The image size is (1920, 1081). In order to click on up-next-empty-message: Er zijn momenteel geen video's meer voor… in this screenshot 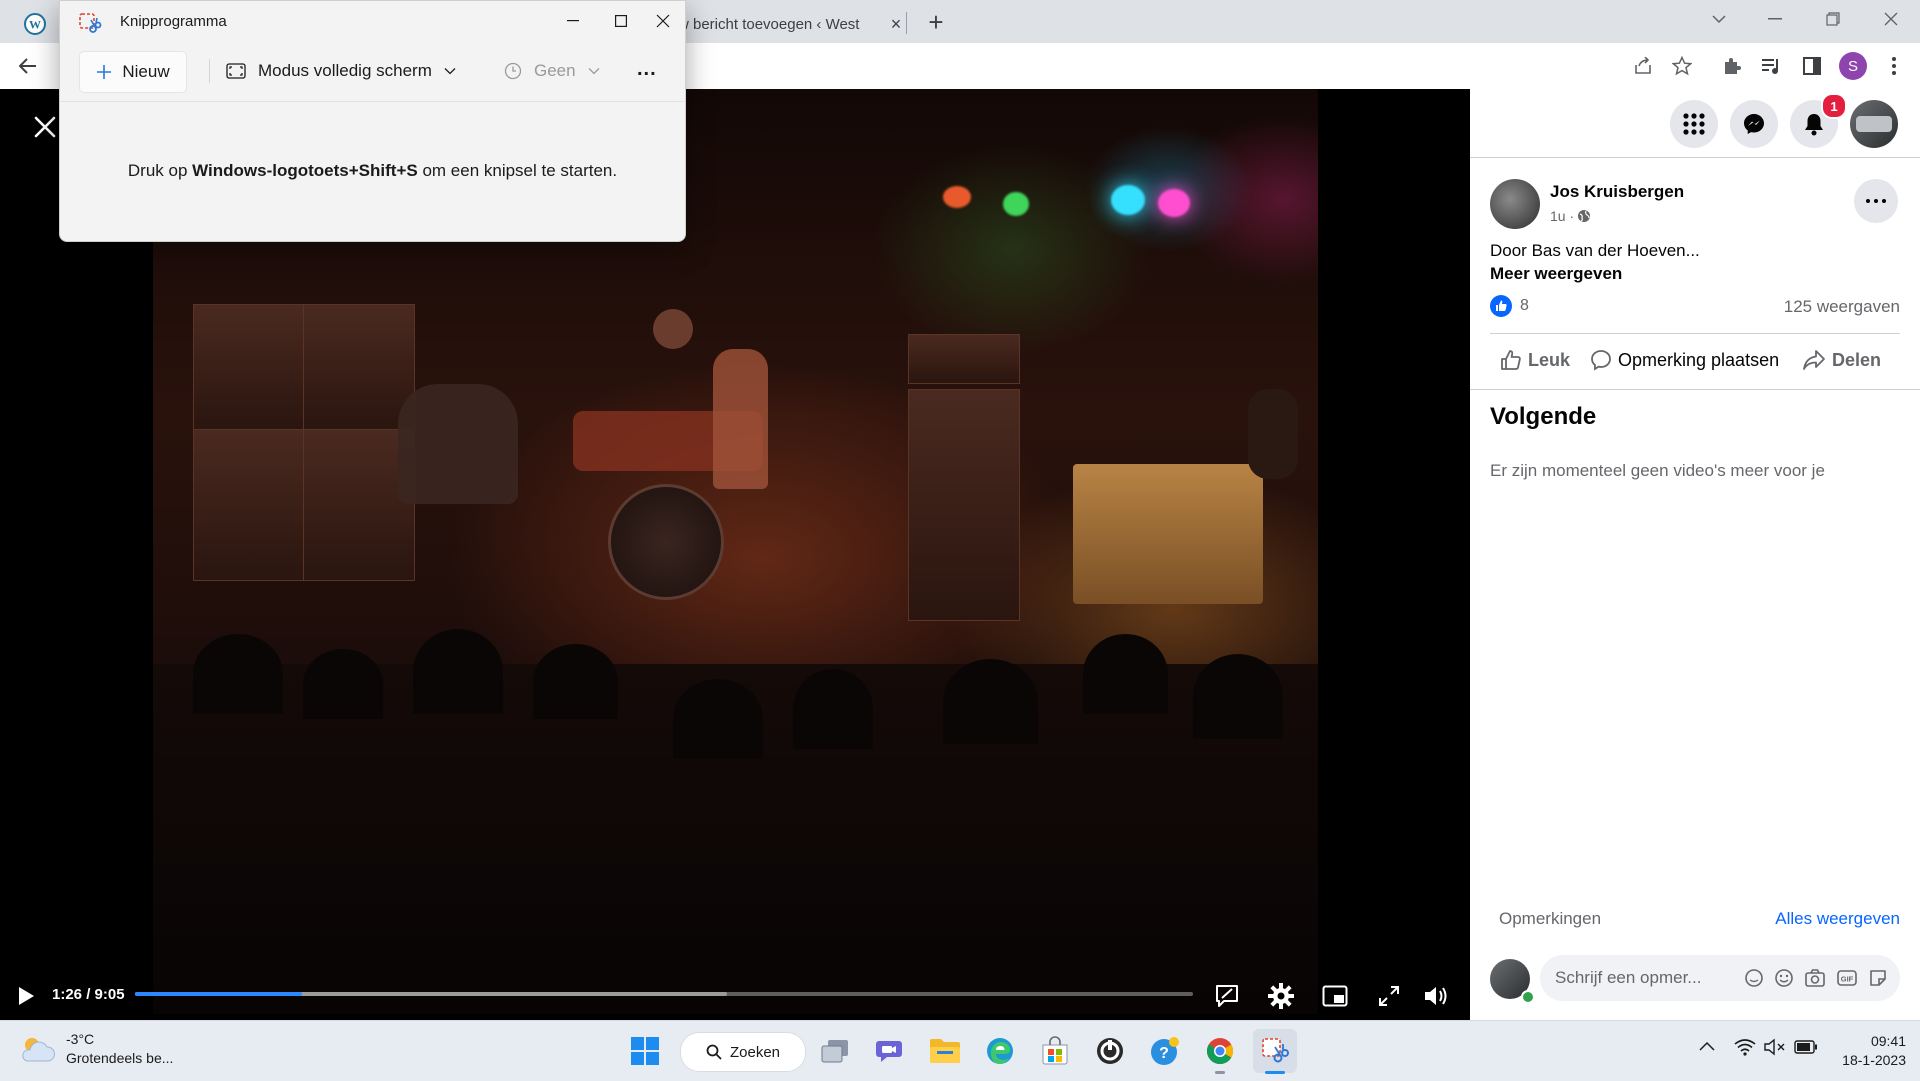, I will do `click(1657, 470)`.